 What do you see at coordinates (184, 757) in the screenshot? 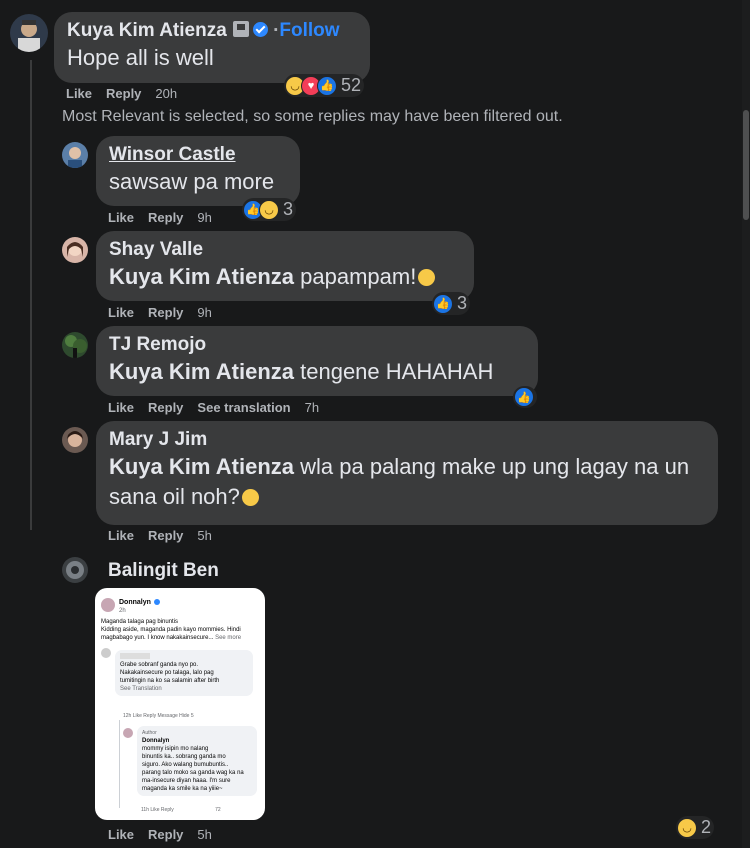
I see `reply-text: binuntis ka.. sobrang ganda mo` at bounding box center [184, 757].